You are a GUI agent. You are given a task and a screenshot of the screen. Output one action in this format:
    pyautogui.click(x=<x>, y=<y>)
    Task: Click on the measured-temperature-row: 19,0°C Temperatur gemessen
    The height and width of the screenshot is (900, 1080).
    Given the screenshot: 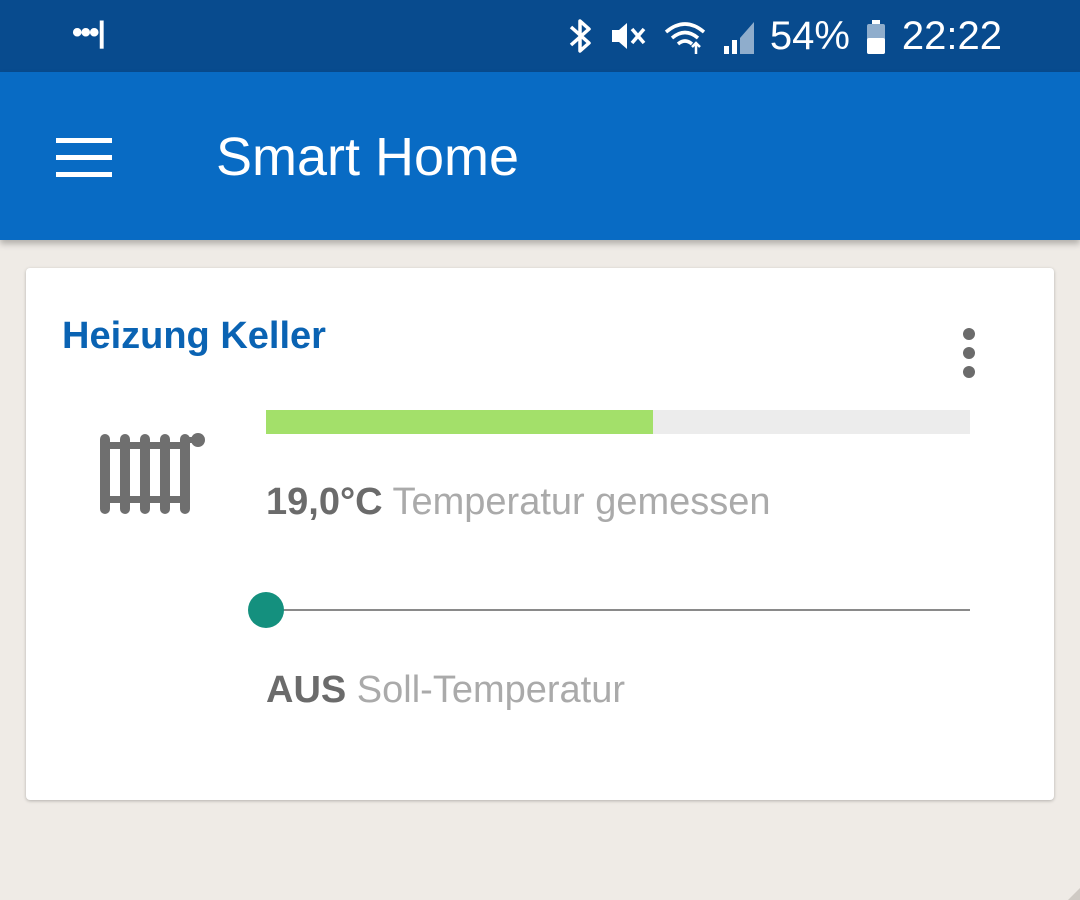 What is the action you would take?
    pyautogui.click(x=518, y=502)
    